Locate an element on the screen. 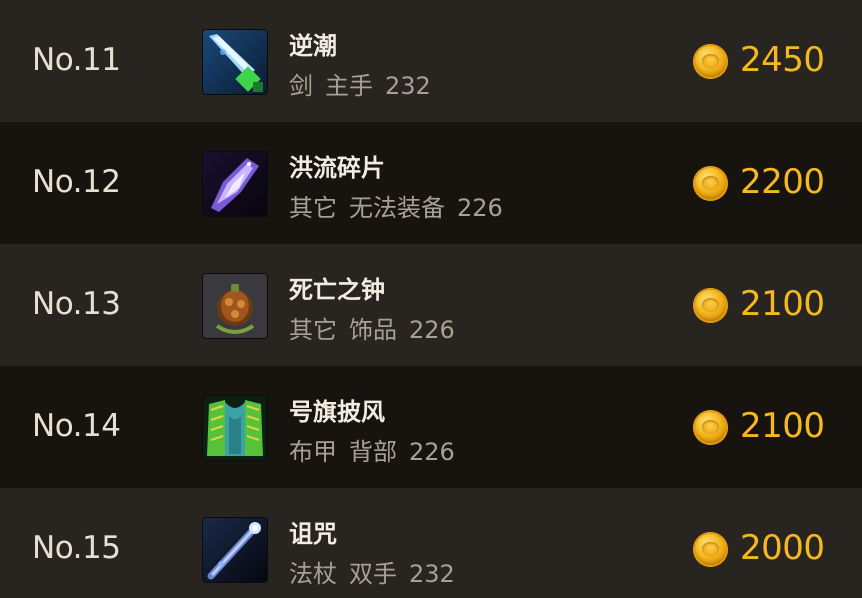 The image size is (862, 598). item-slot: 无法装备 is located at coordinates (397, 208).